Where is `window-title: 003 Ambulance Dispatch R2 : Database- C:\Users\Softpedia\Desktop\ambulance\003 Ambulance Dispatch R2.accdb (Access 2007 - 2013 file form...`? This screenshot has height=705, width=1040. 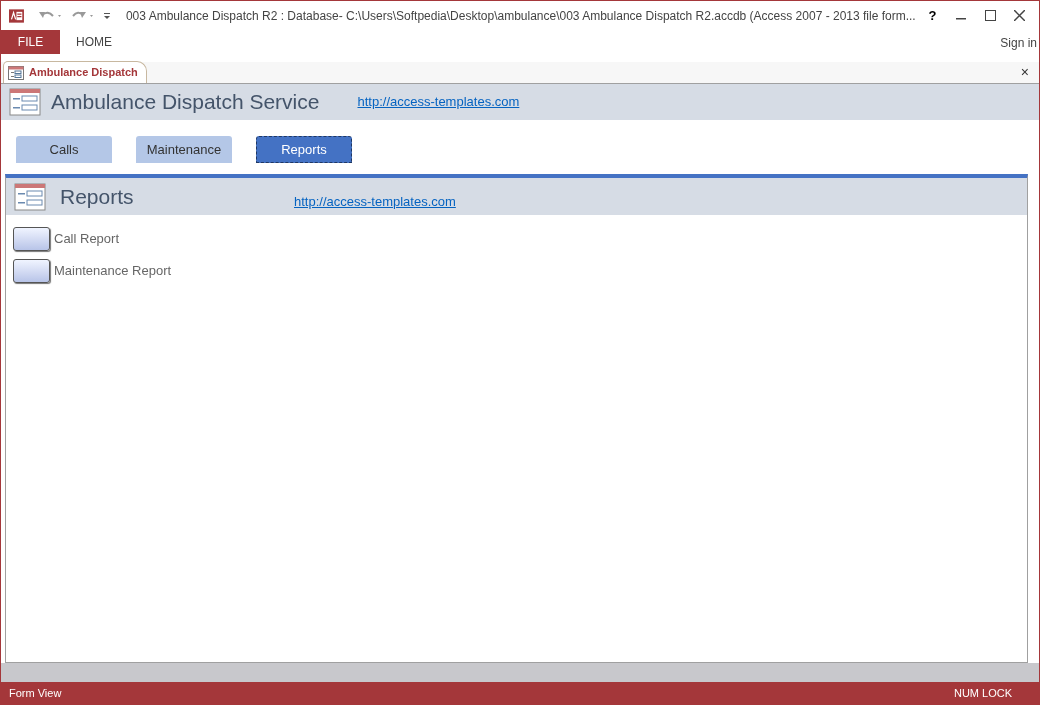
window-title: 003 Ambulance Dispatch R2 : Database- C:\Users\Softpedia\Desktop\ambulance\003 Ambulance Dispatch R2.accdb (Access 2007 - 2013 file form... is located at coordinates (520, 16).